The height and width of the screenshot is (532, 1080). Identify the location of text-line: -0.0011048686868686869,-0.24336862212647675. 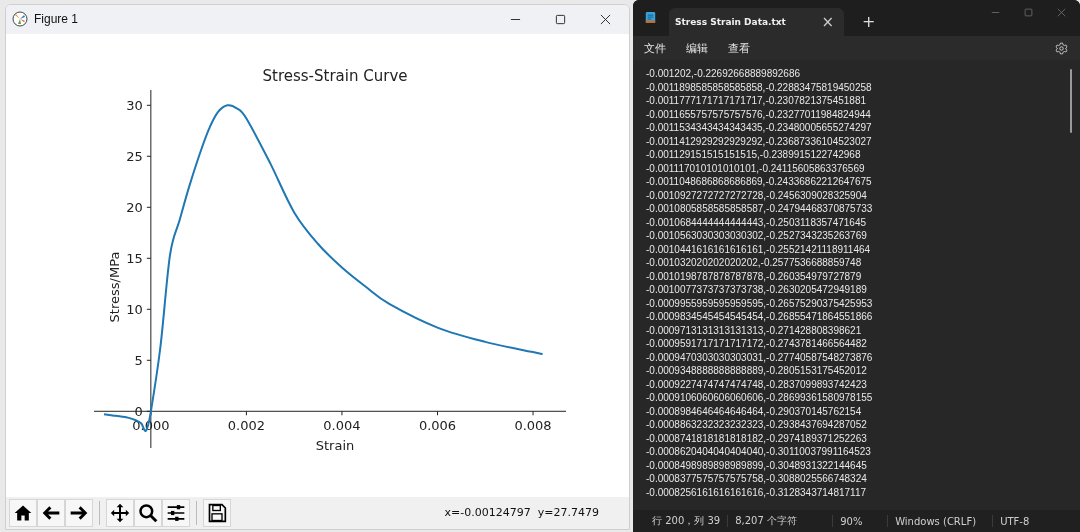
(759, 182).